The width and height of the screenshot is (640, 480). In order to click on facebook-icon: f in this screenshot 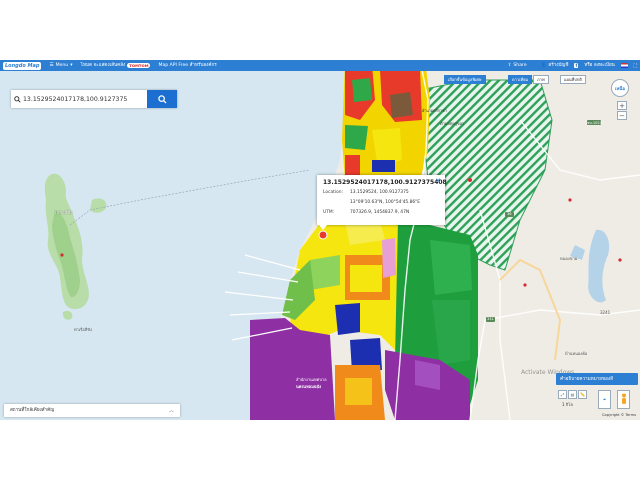, I will do `click(576, 65)`.